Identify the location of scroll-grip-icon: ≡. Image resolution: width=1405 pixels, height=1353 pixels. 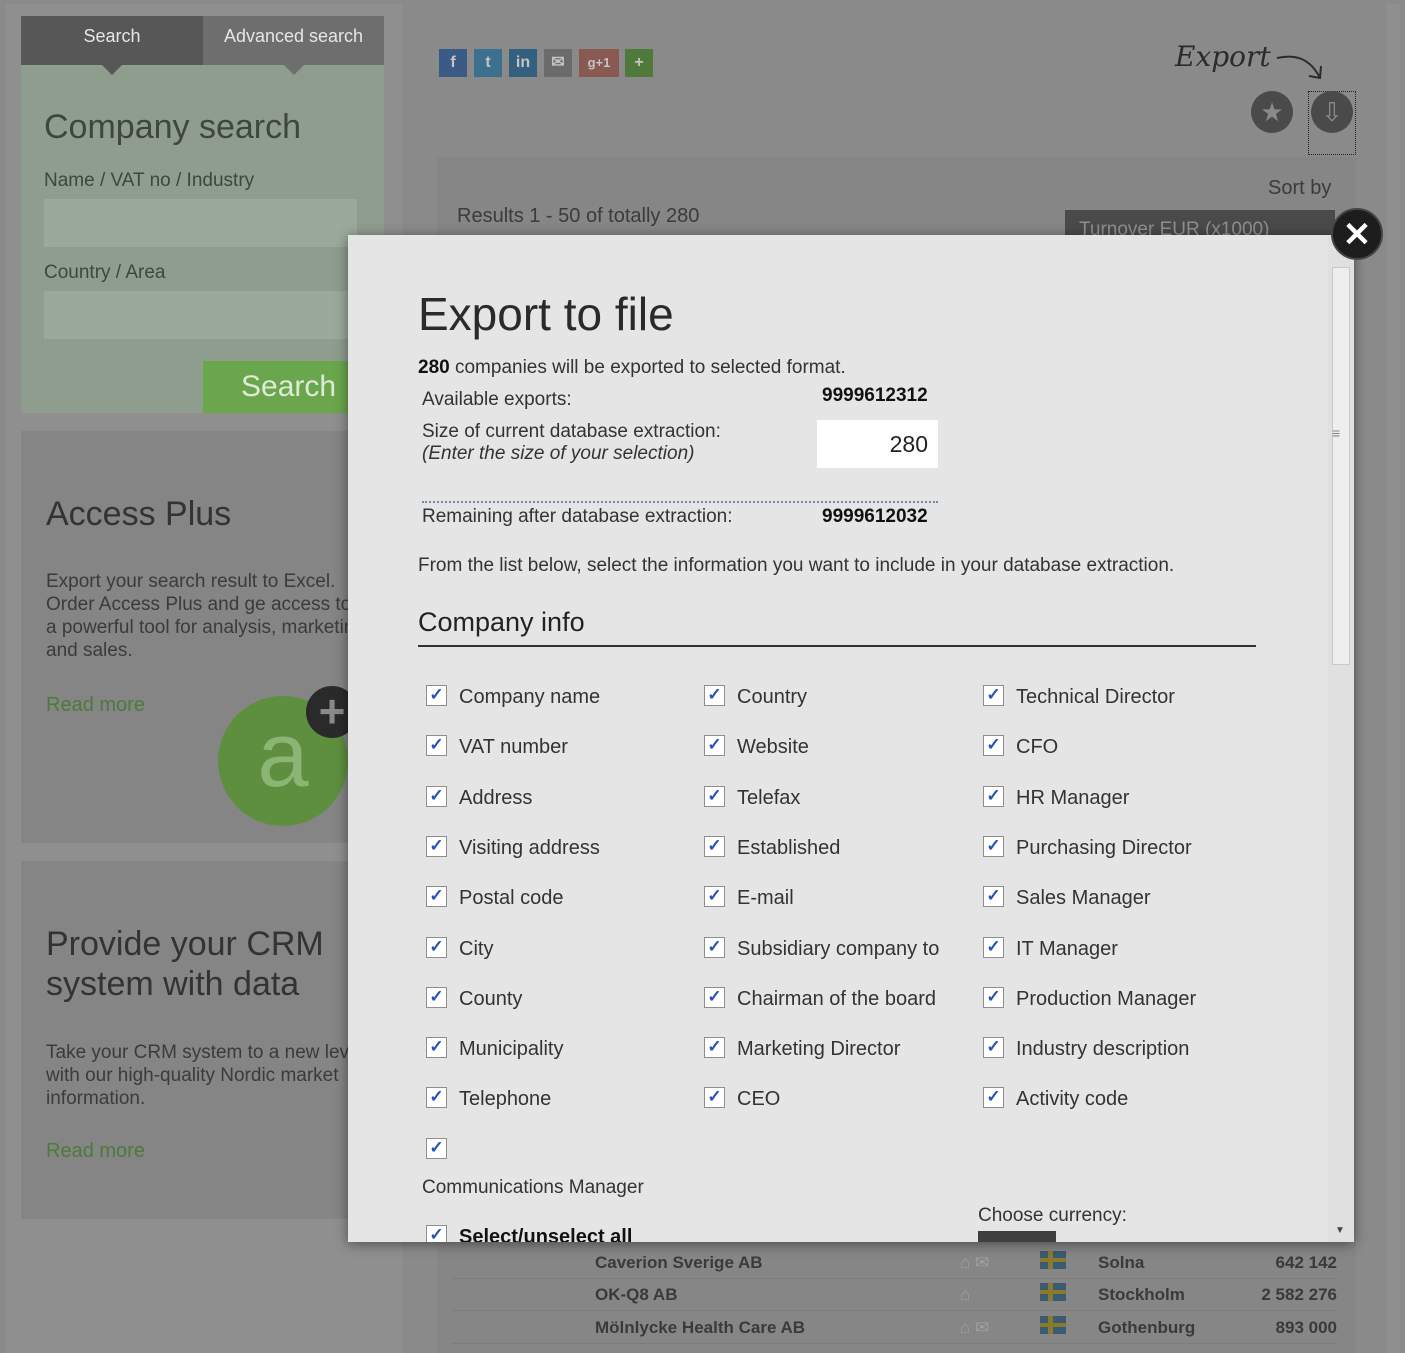
(1336, 433).